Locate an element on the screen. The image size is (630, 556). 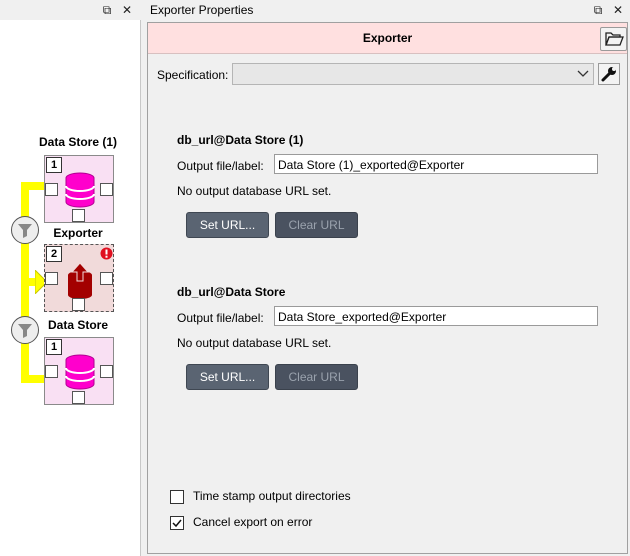
folder-open-icon is located at coordinates (614, 39).